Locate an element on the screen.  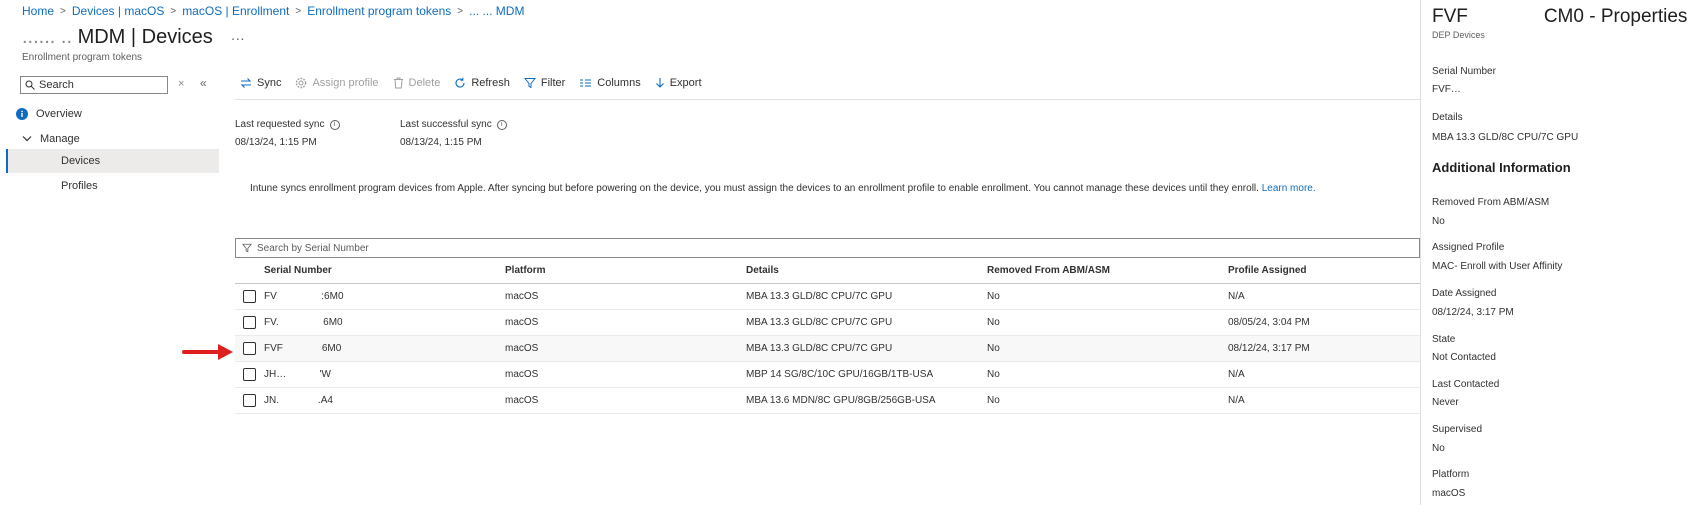
last-successful-sync-text: Last successful sync is located at coordinates (446, 124).